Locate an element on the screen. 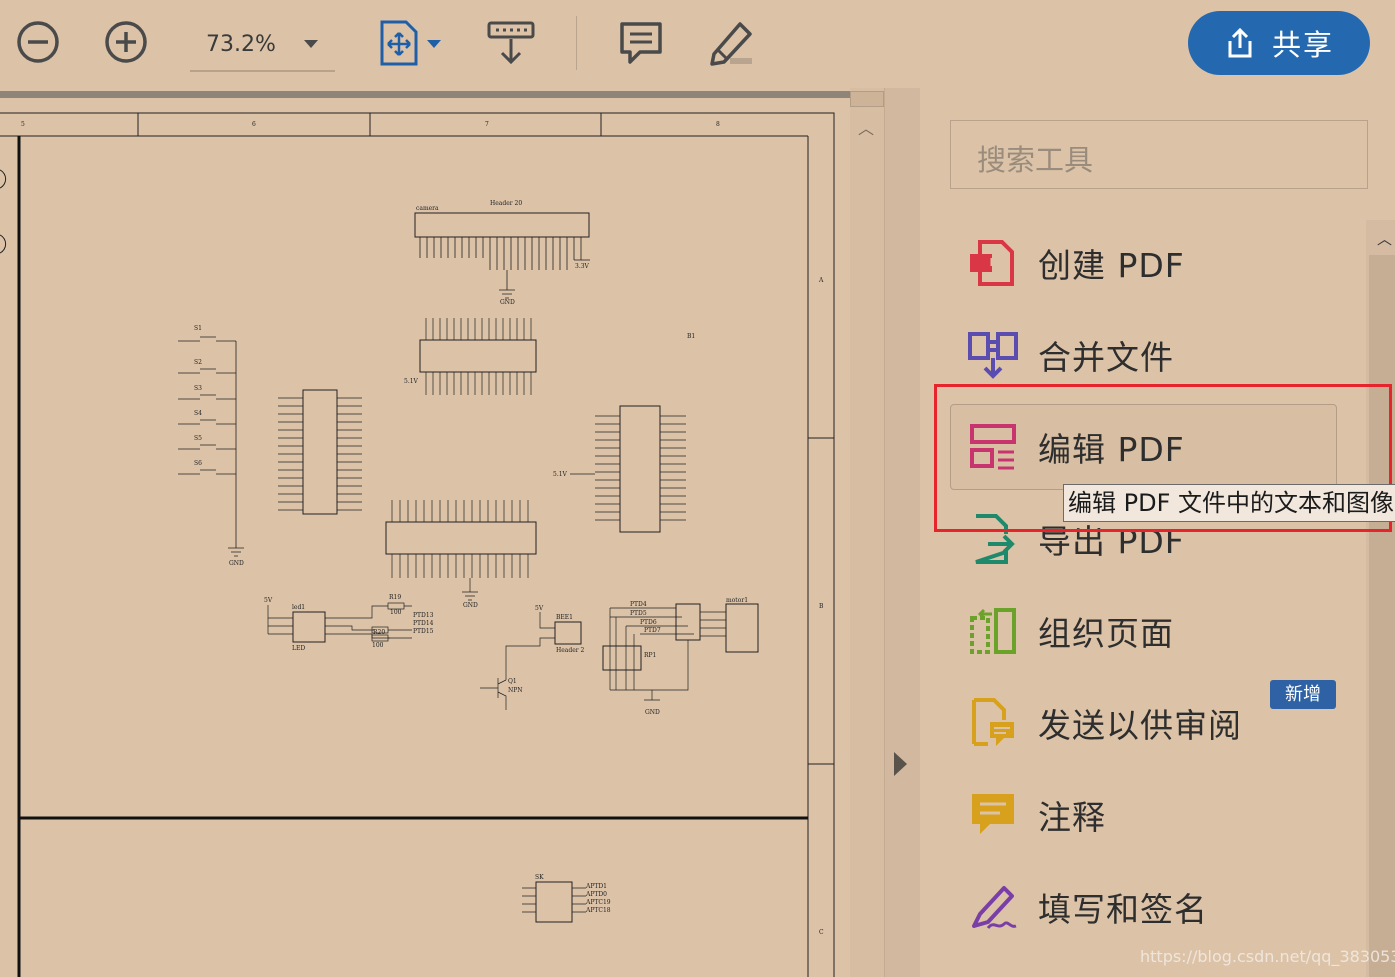 The height and width of the screenshot is (977, 1395). combine-files-icon is located at coordinates (993, 355).